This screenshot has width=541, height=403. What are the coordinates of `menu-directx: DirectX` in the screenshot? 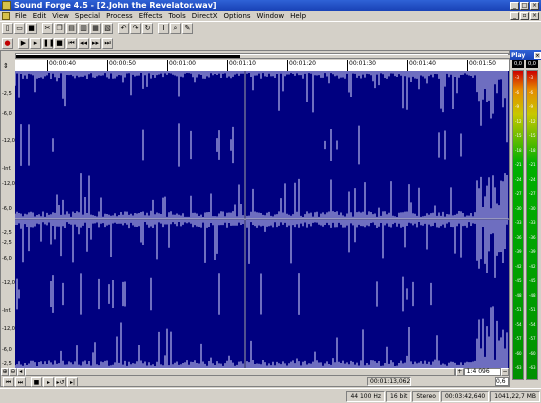 It's located at (205, 16).